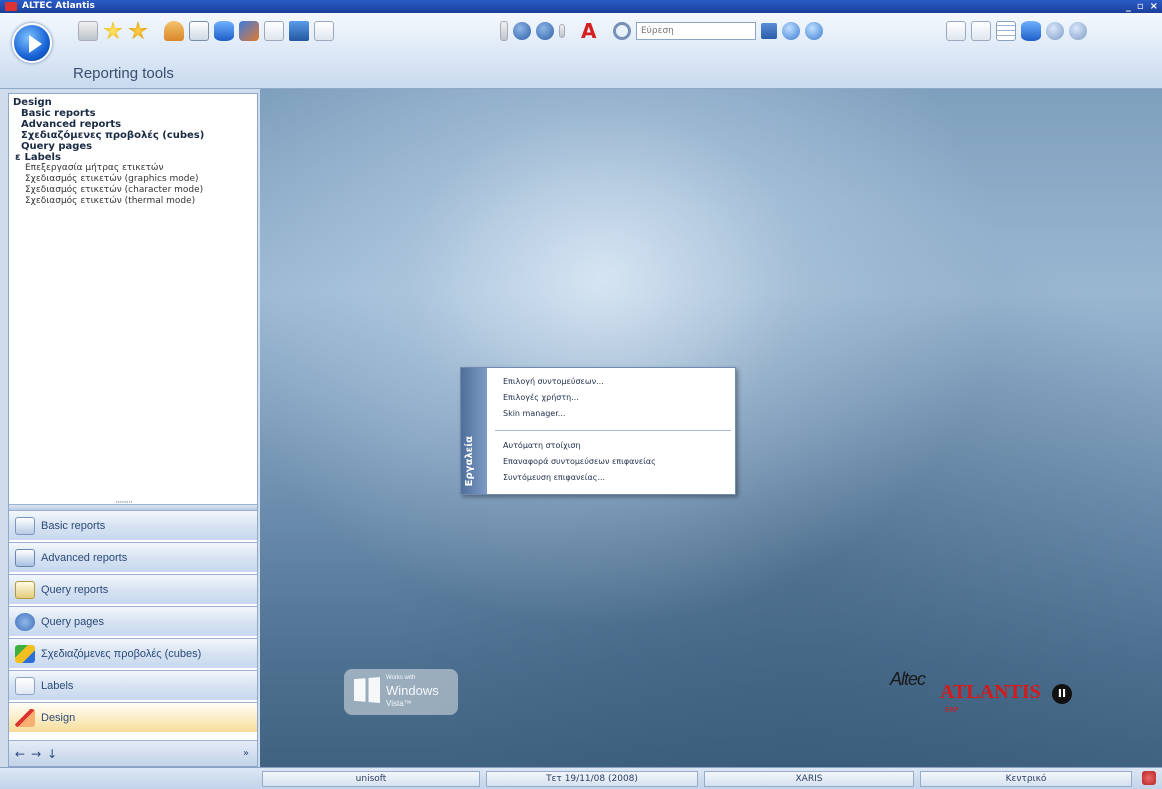  What do you see at coordinates (399, 703) in the screenshot?
I see `vista-logo-line3: Vista™` at bounding box center [399, 703].